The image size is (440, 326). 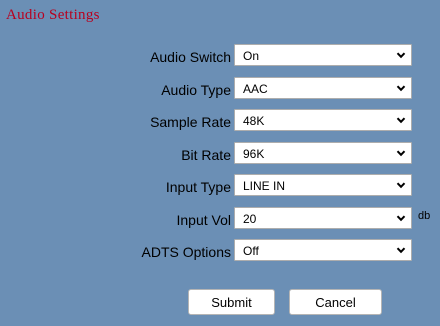 What do you see at coordinates (53, 15) in the screenshot?
I see `panel-title: Audio Settings` at bounding box center [53, 15].